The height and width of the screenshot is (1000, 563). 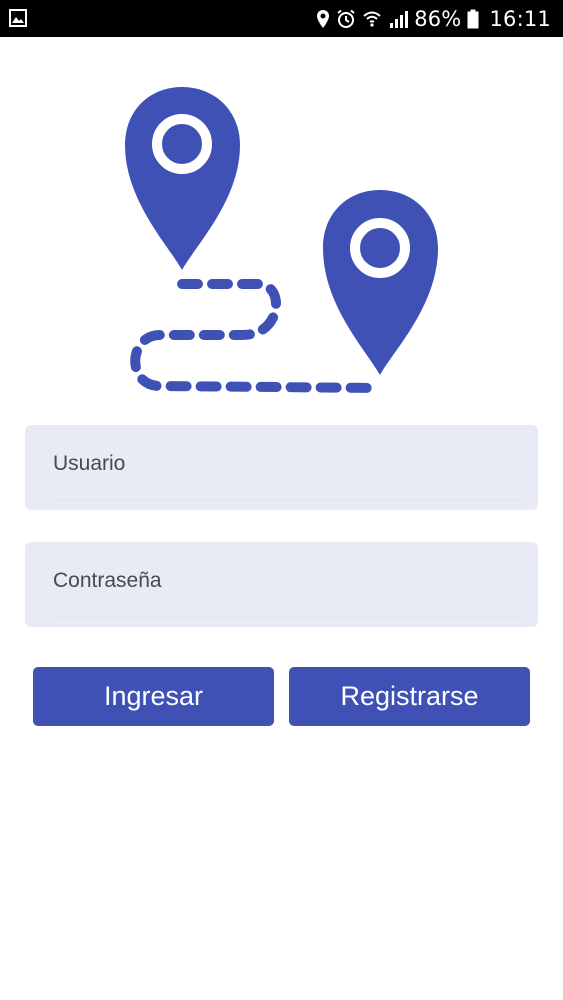 I want to click on wifi-icon, so click(x=372, y=19).